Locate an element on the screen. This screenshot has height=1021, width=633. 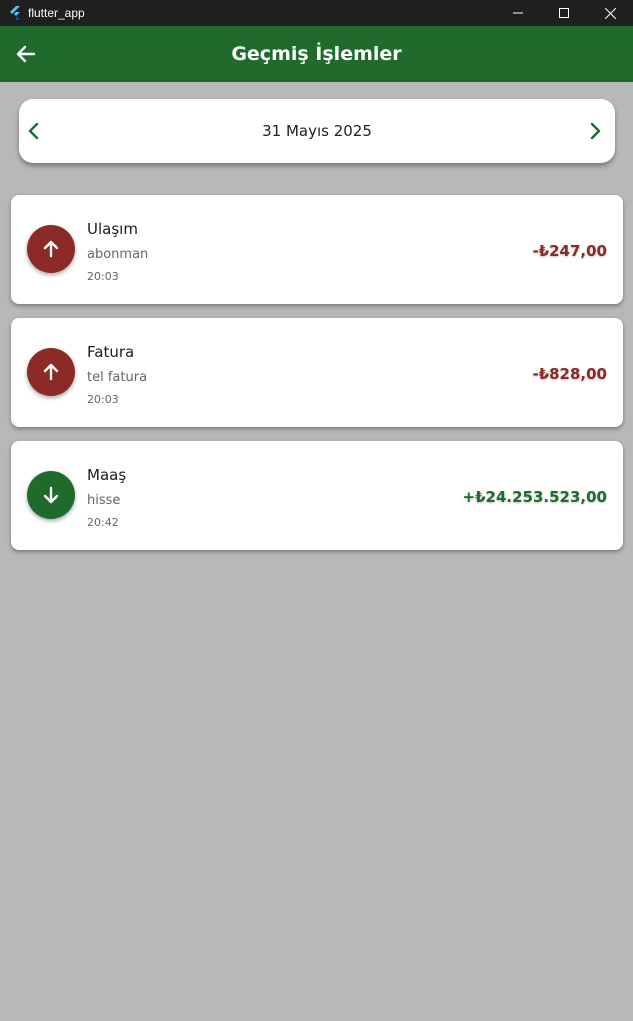
arrow-left-icon is located at coordinates (26, 54).